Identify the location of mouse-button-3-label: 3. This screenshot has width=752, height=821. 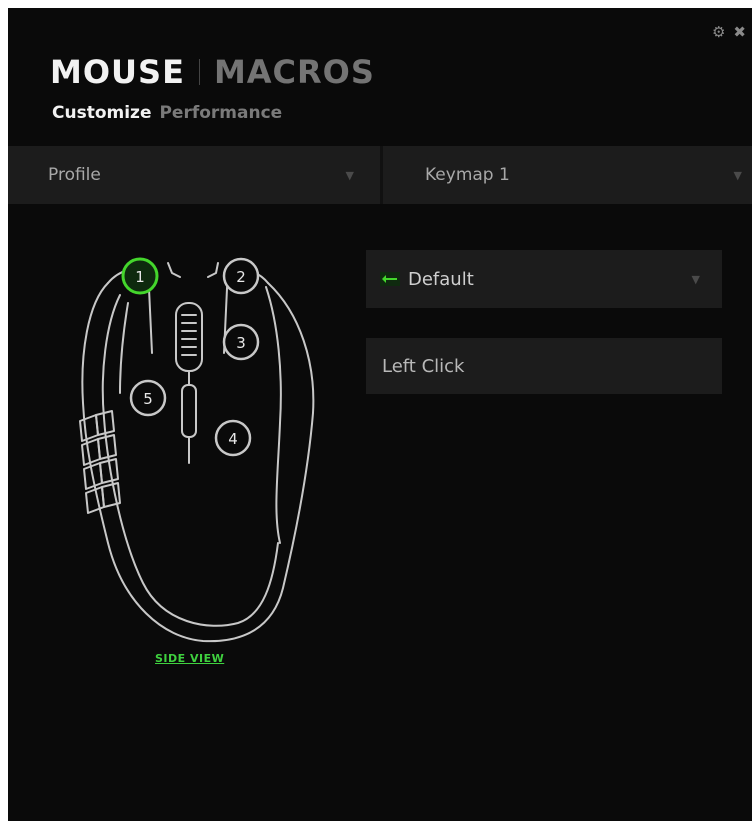
(241, 343).